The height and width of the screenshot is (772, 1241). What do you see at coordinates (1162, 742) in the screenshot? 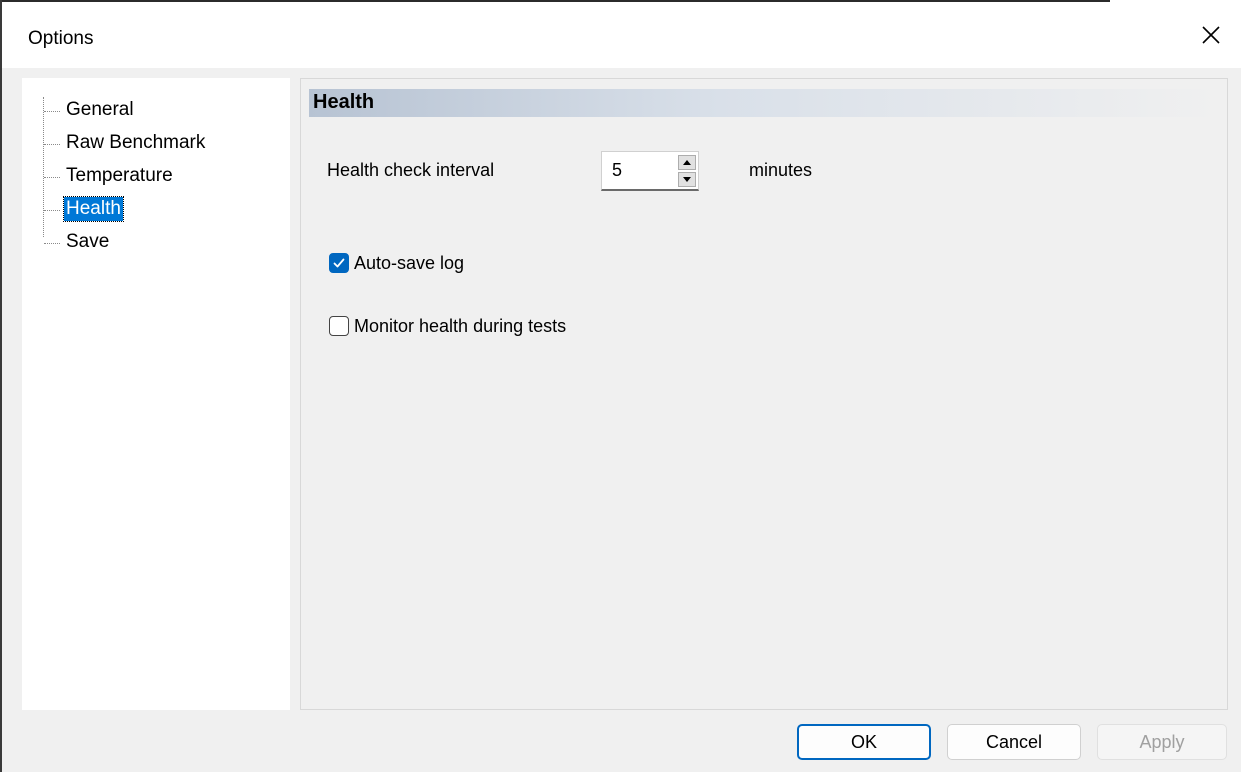
I see `apply-button: Apply` at bounding box center [1162, 742].